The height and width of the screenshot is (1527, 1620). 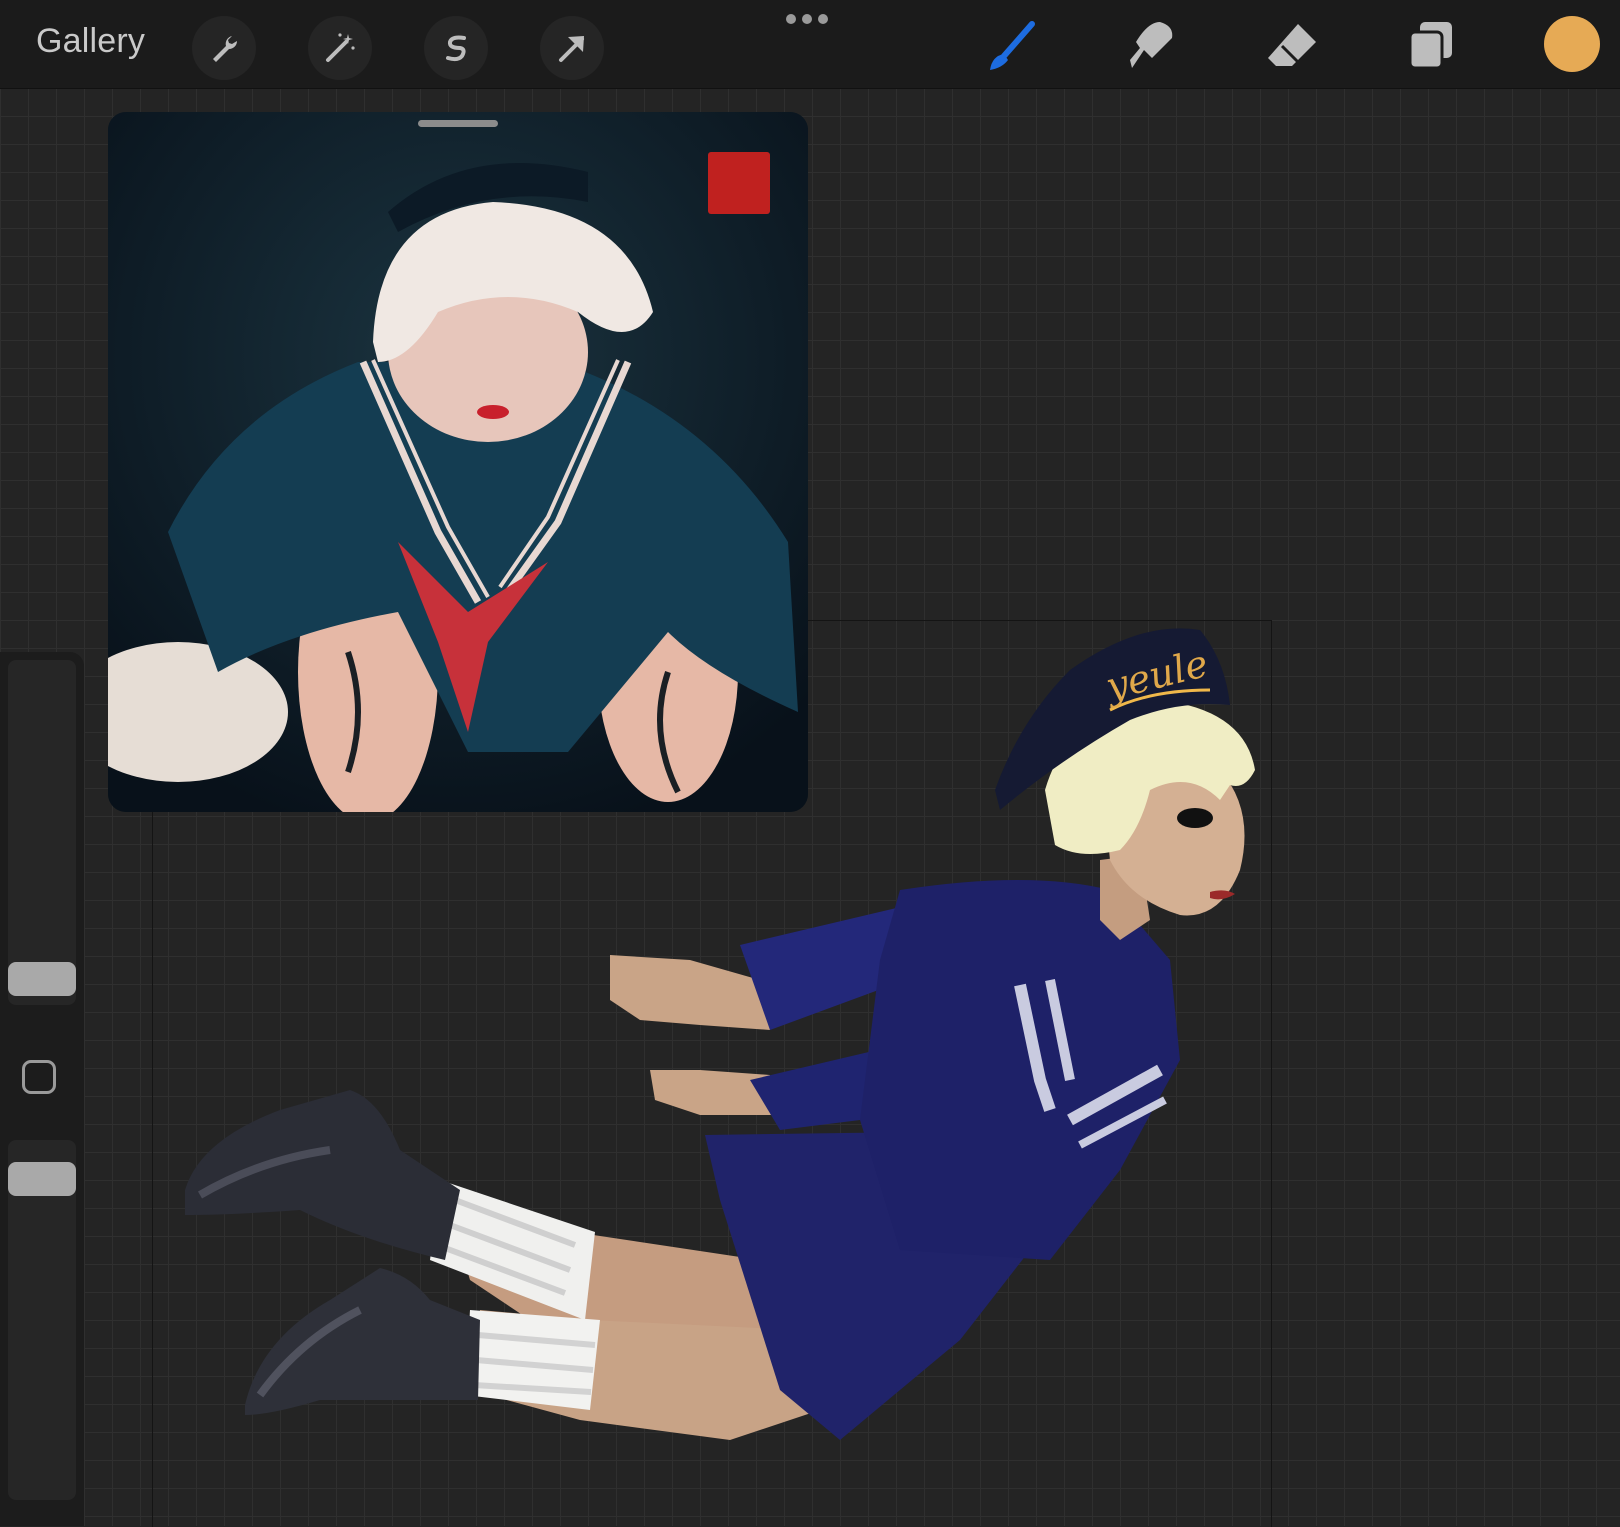 What do you see at coordinates (458, 123) in the screenshot?
I see `reference-drag-handle` at bounding box center [458, 123].